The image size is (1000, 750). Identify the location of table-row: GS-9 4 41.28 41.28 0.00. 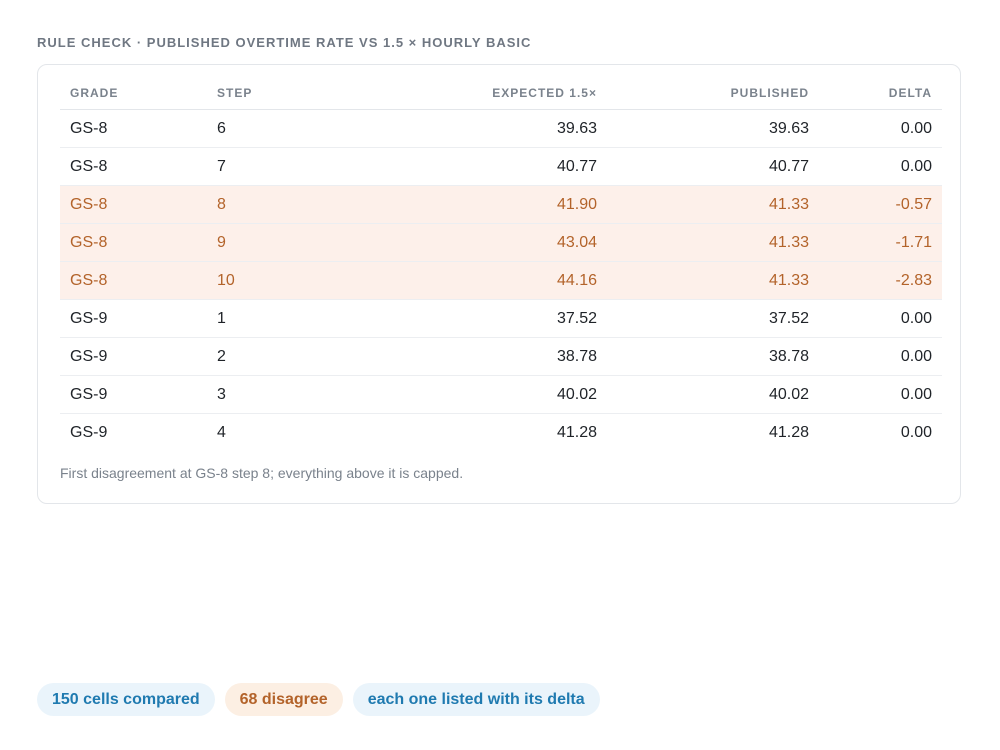
(501, 433).